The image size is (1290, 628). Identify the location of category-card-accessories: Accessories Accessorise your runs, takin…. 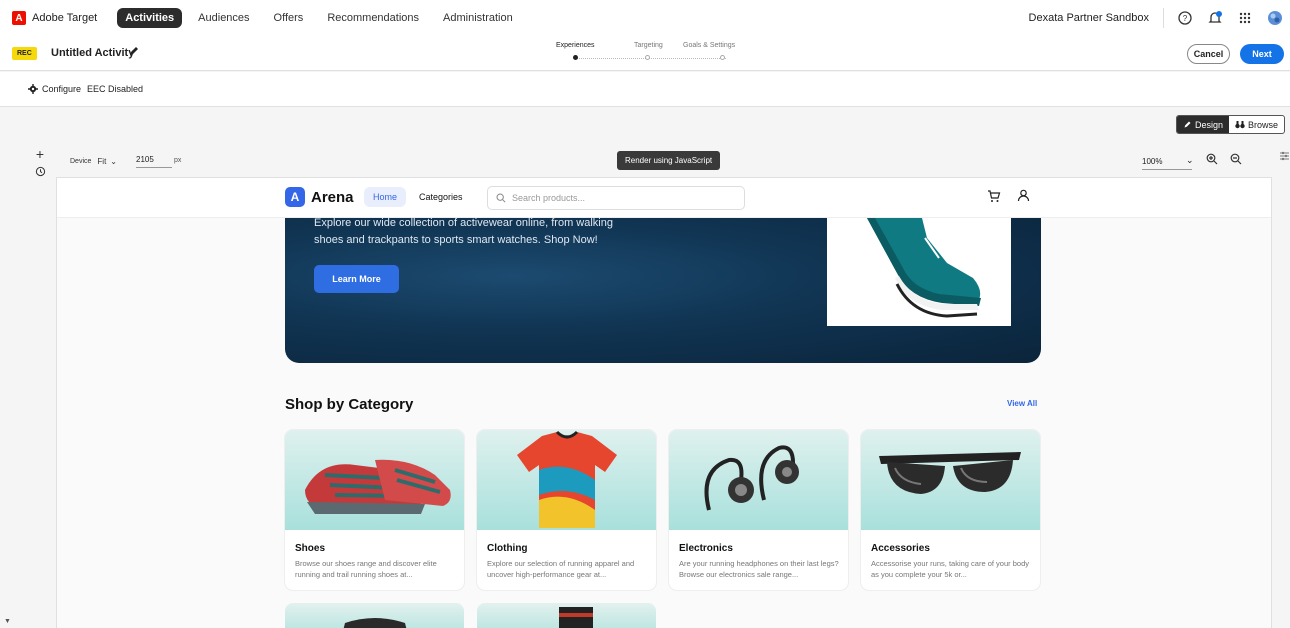
(950, 510).